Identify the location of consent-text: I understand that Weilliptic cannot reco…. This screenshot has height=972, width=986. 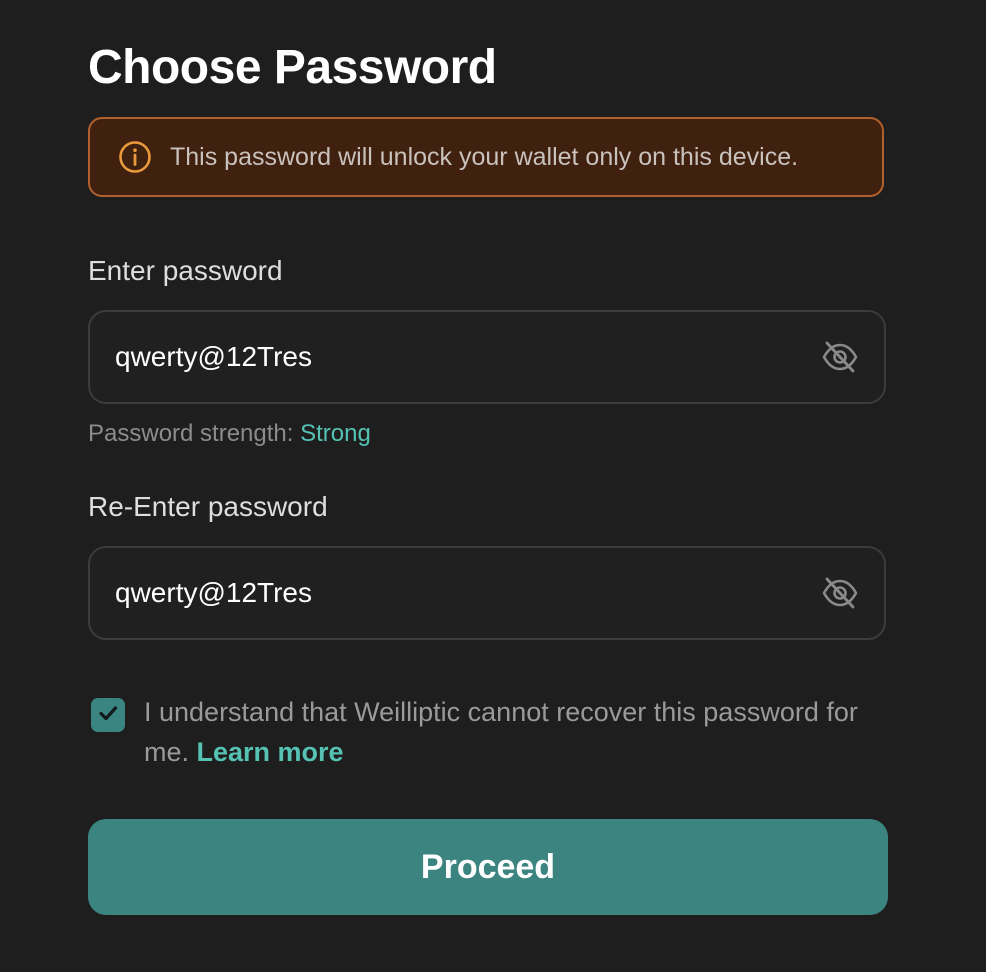
(519, 732).